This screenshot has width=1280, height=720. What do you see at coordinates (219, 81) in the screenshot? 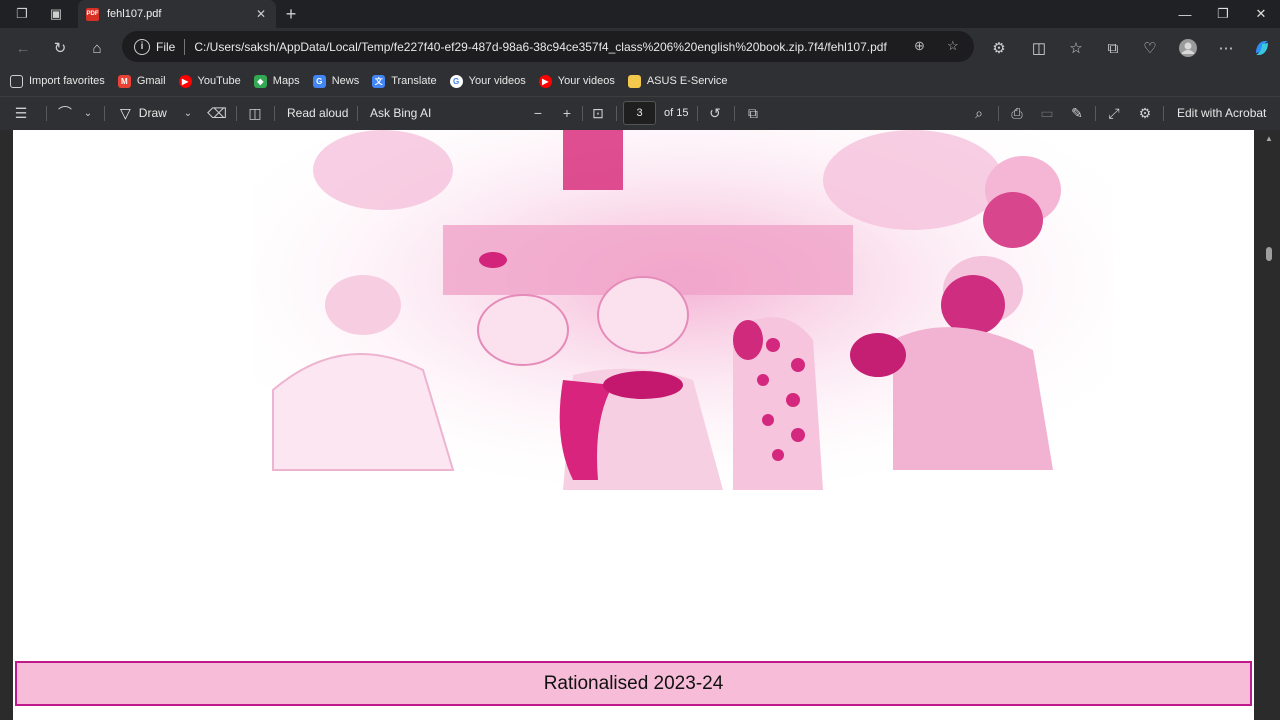
I see `favorite-label: YouTube` at bounding box center [219, 81].